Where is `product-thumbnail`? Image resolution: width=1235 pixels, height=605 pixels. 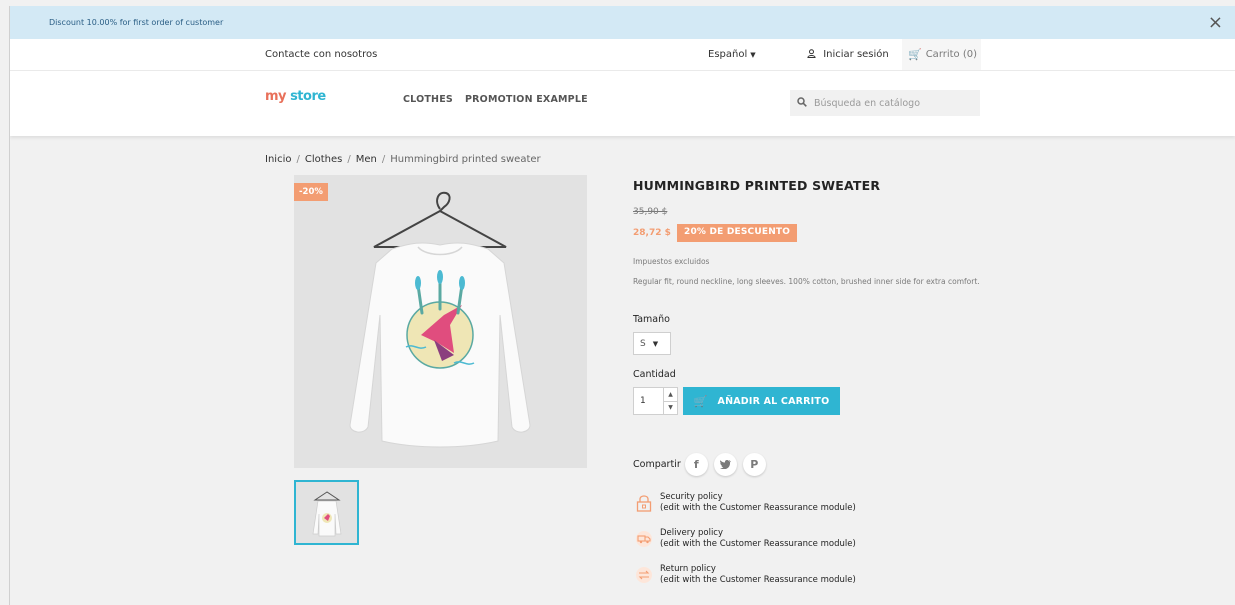
product-thumbnail is located at coordinates (326, 512).